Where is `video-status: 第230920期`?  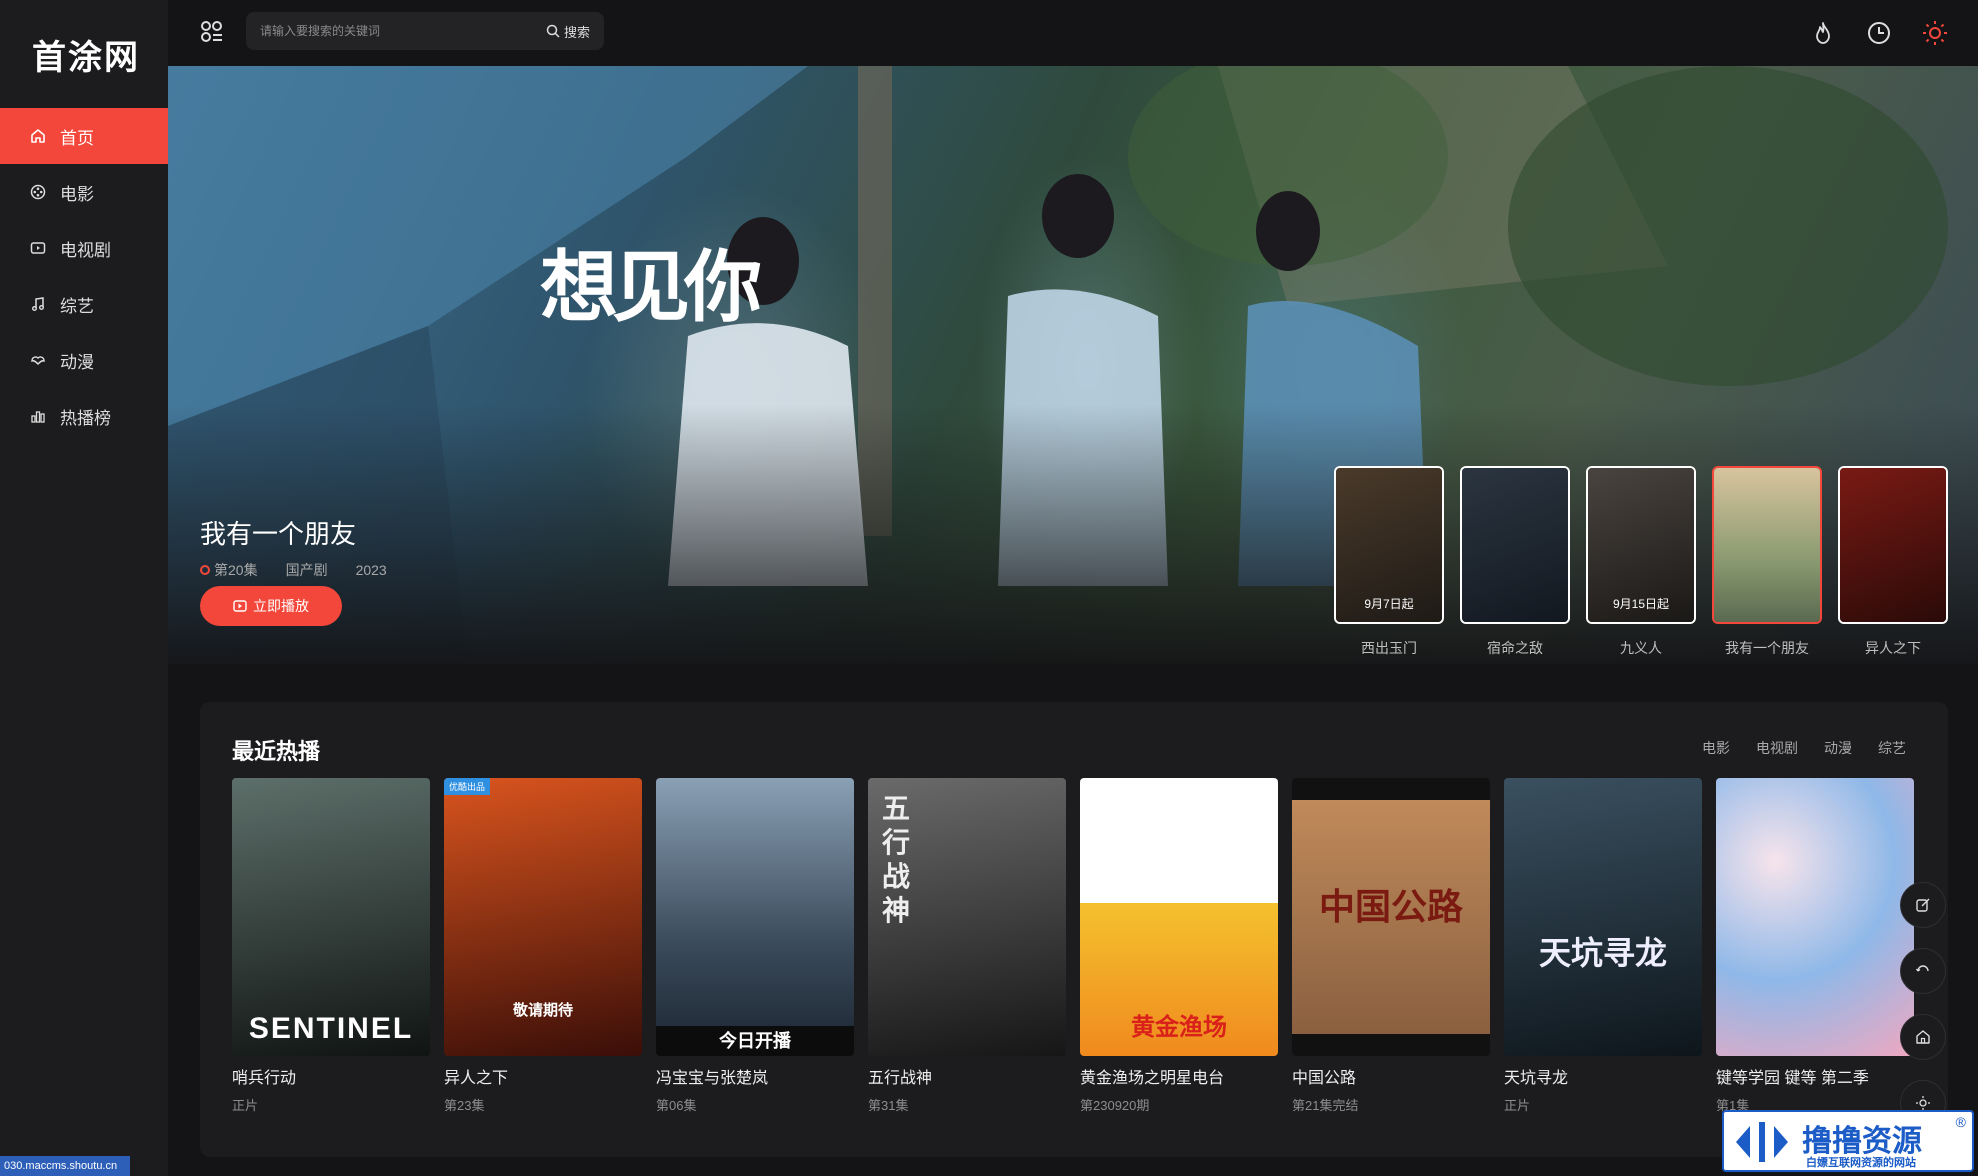 video-status: 第230920期 is located at coordinates (1115, 1105).